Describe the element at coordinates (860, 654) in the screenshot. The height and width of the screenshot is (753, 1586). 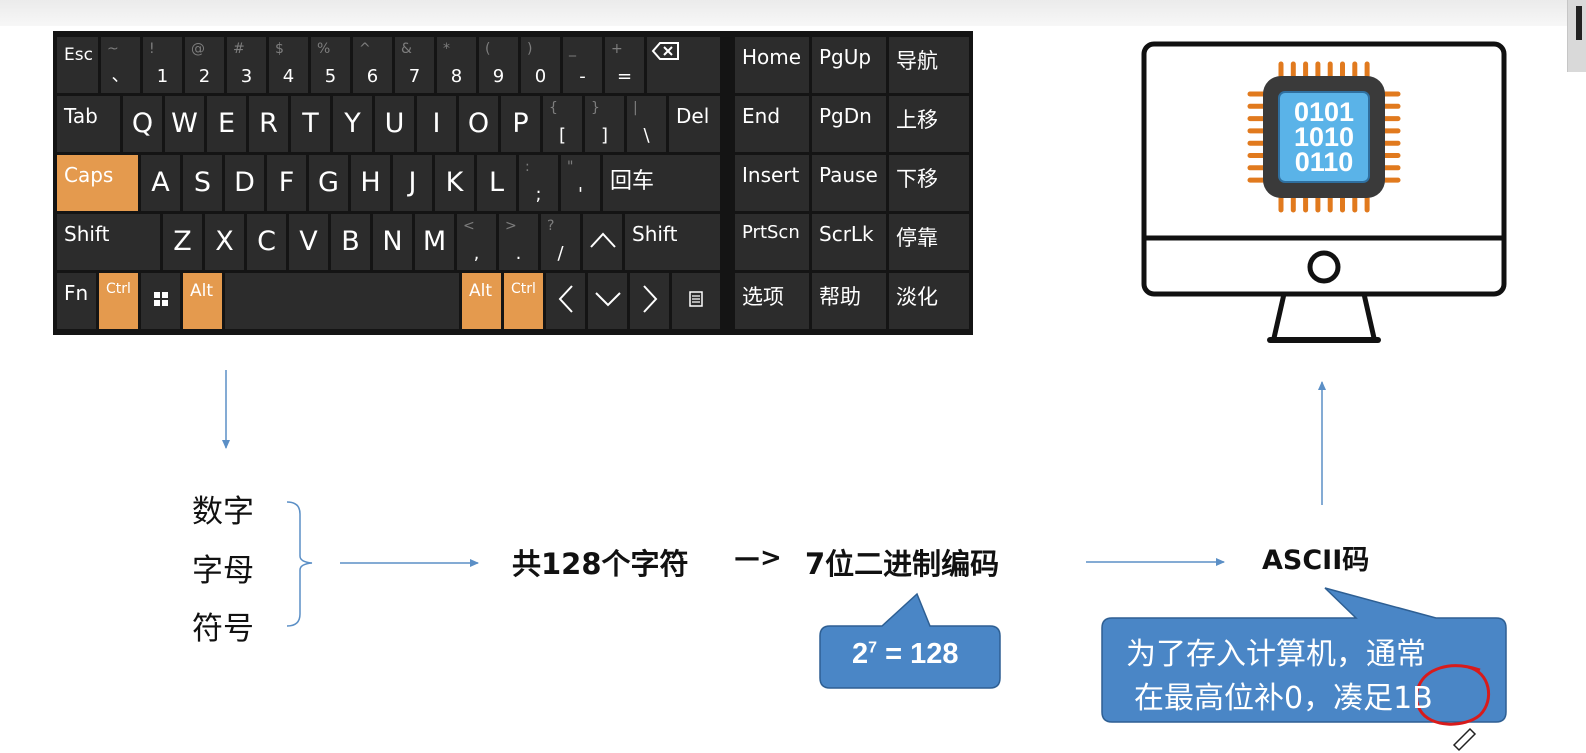
I see `power-base: 2` at that location.